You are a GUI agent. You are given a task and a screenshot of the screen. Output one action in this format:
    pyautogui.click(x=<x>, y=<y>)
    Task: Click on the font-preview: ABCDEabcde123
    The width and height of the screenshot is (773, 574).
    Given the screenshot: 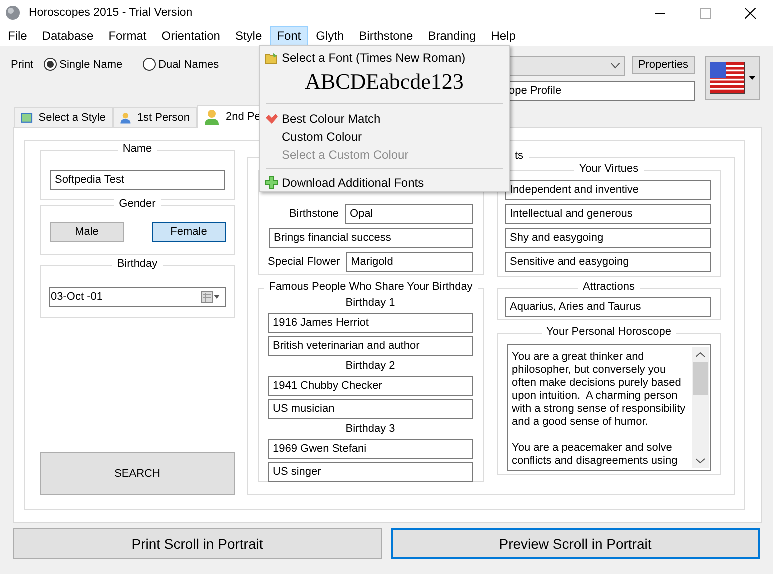 What is the action you would take?
    pyautogui.click(x=384, y=82)
    